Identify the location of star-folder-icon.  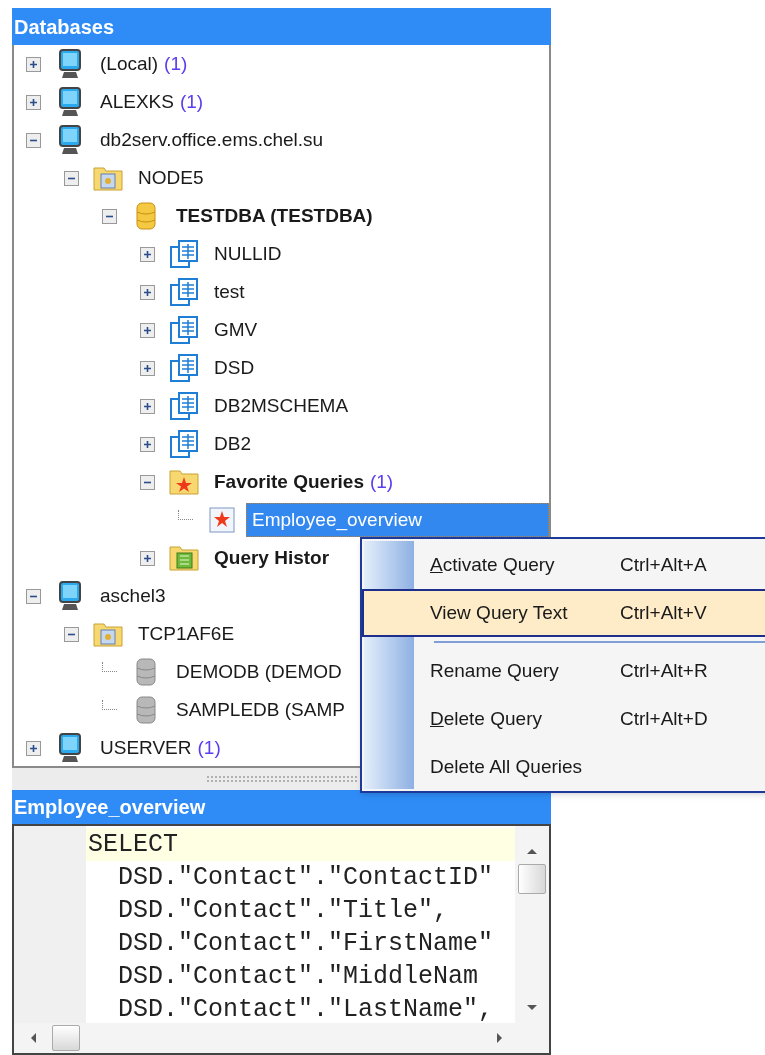
(184, 482).